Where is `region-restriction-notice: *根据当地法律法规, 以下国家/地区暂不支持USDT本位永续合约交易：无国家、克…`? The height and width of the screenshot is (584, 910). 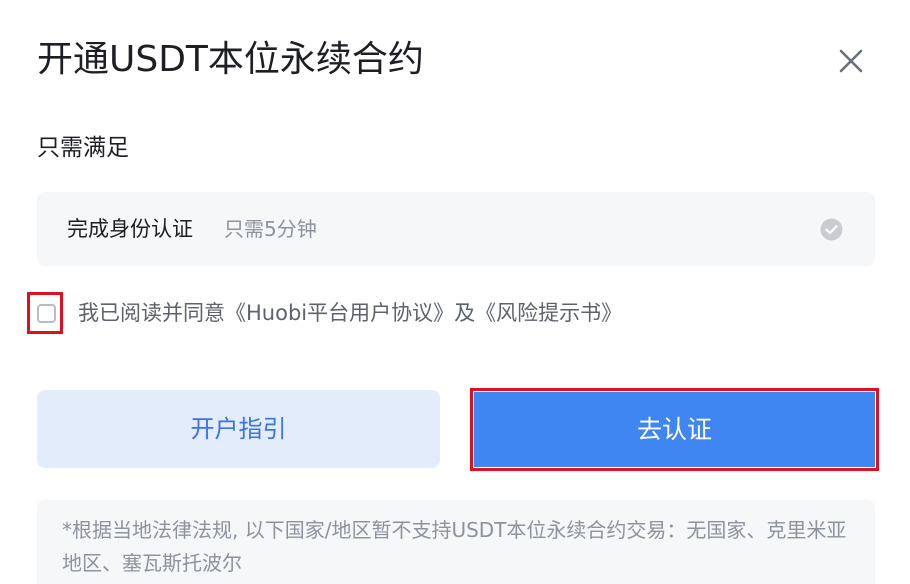 region-restriction-notice: *根据当地法律法规, 以下国家/地区暂不支持USDT本位永续合约交易：无国家、克… is located at coordinates (456, 542).